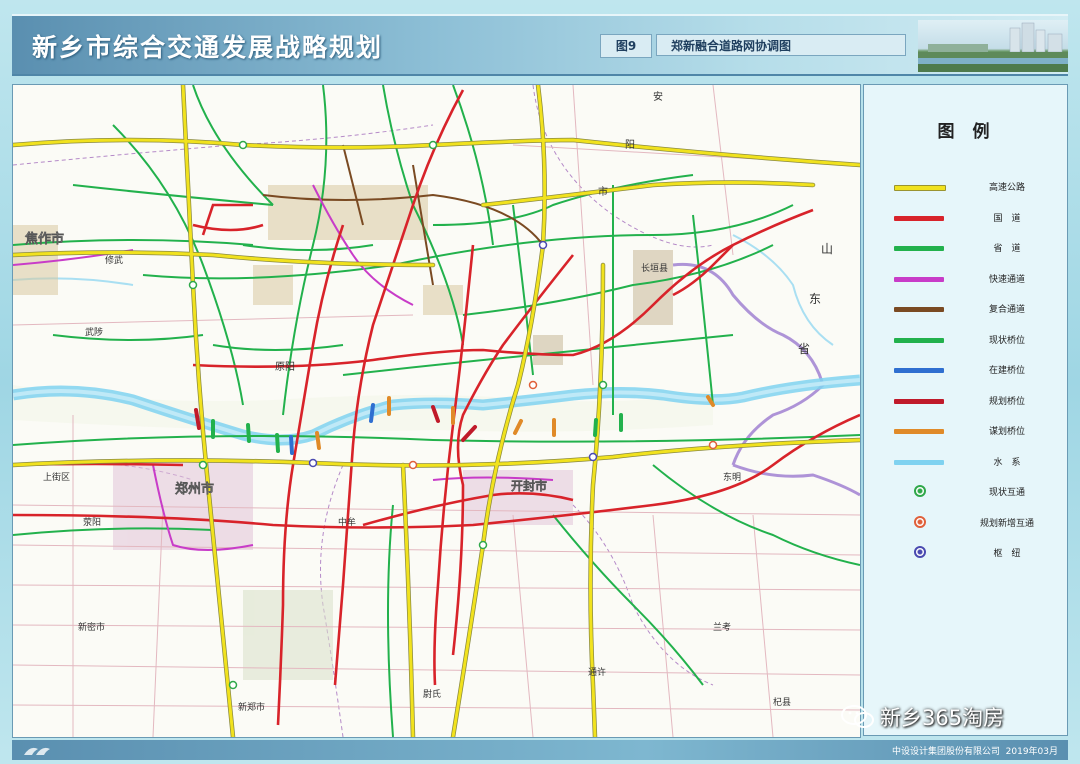 The image size is (1080, 764). I want to click on label-kaifeng: 开封市, so click(529, 485).